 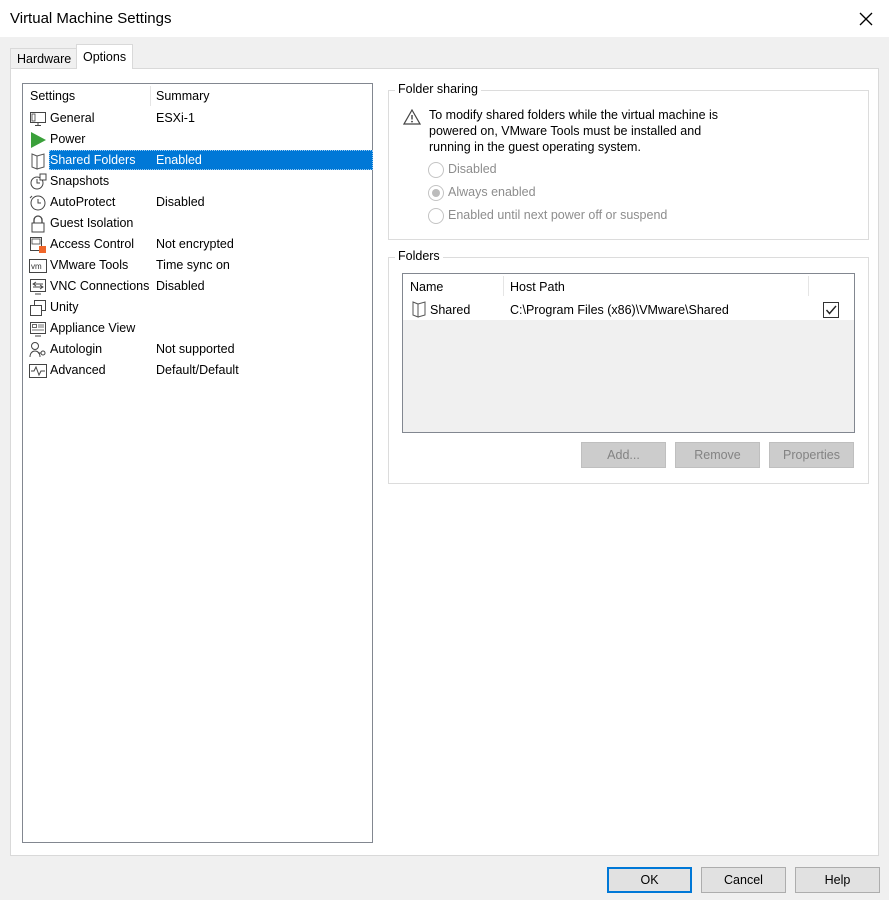 I want to click on autologin-icon, so click(x=37, y=350).